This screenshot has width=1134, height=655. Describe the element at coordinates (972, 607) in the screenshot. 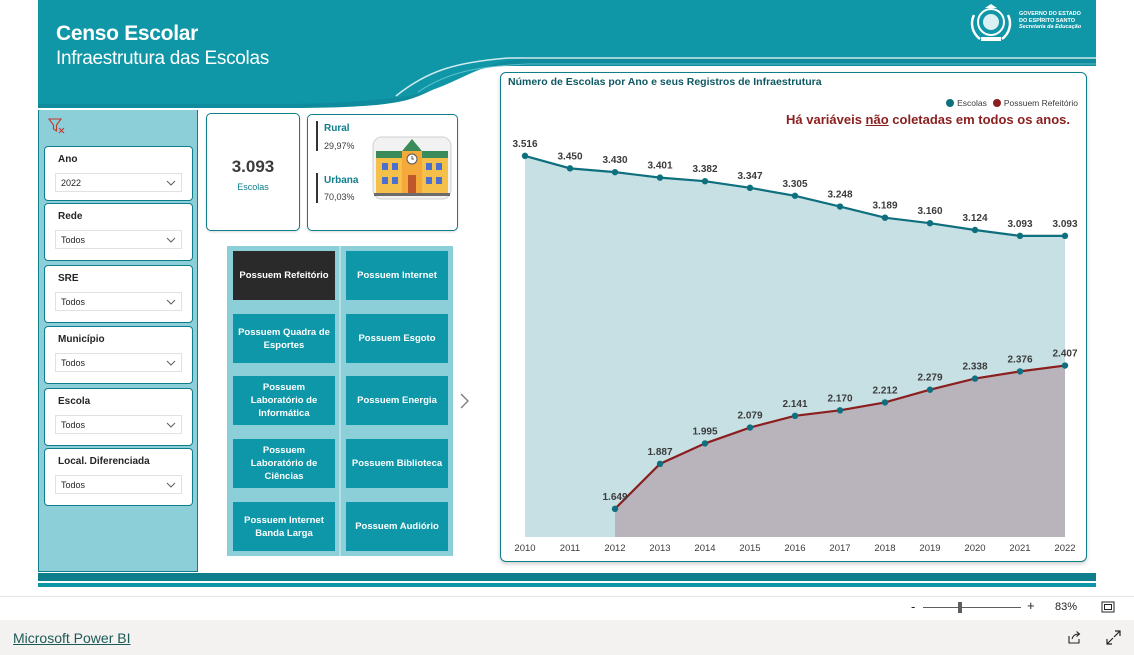

I see `zoom-slider` at that location.